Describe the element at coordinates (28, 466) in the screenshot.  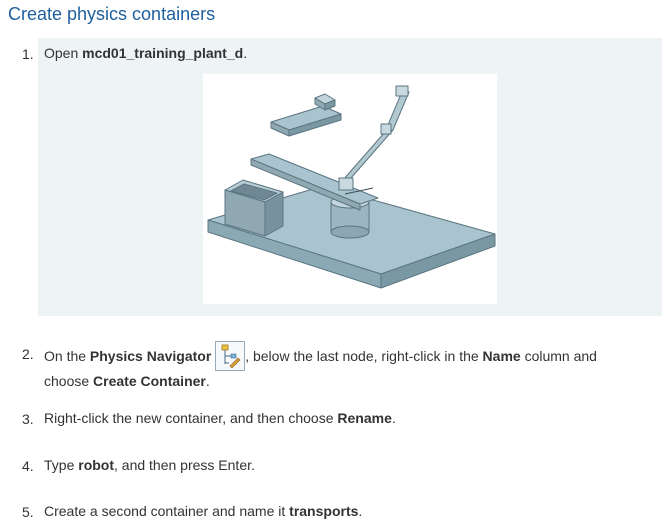
I see `step-number: 4.` at that location.